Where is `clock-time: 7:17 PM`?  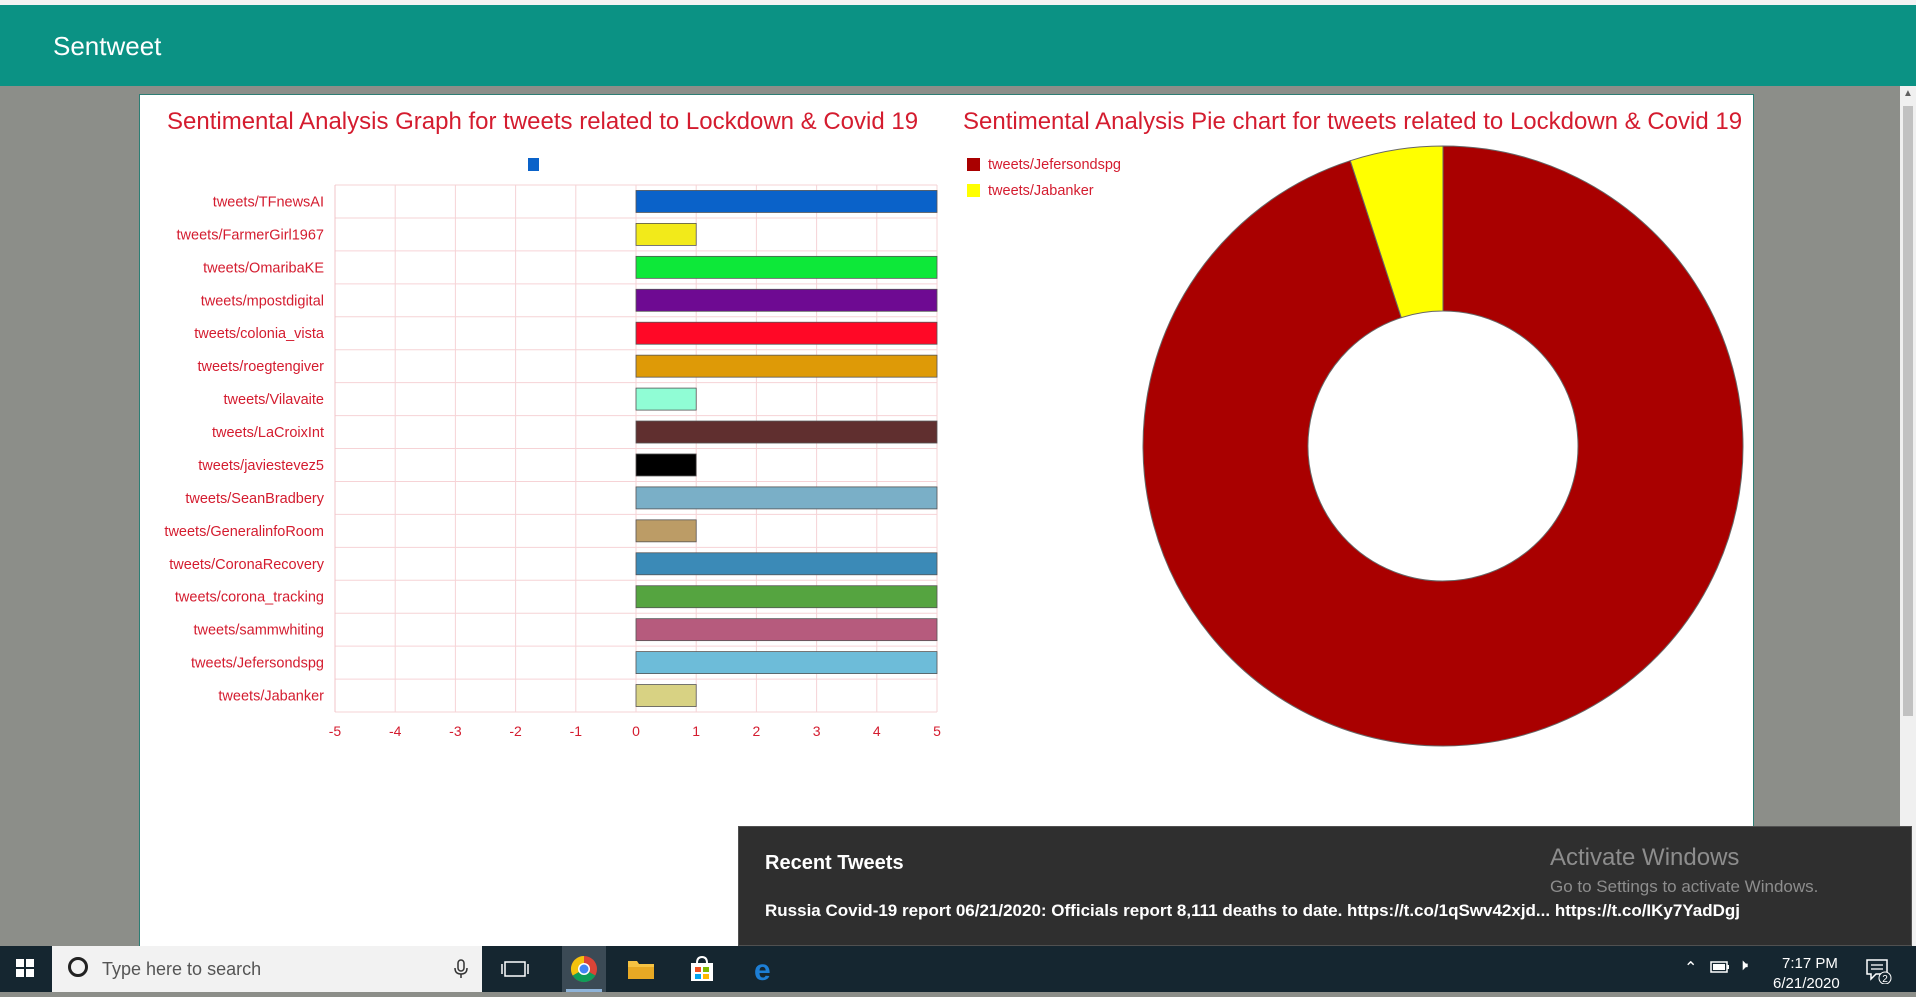 clock-time: 7:17 PM is located at coordinates (1810, 963).